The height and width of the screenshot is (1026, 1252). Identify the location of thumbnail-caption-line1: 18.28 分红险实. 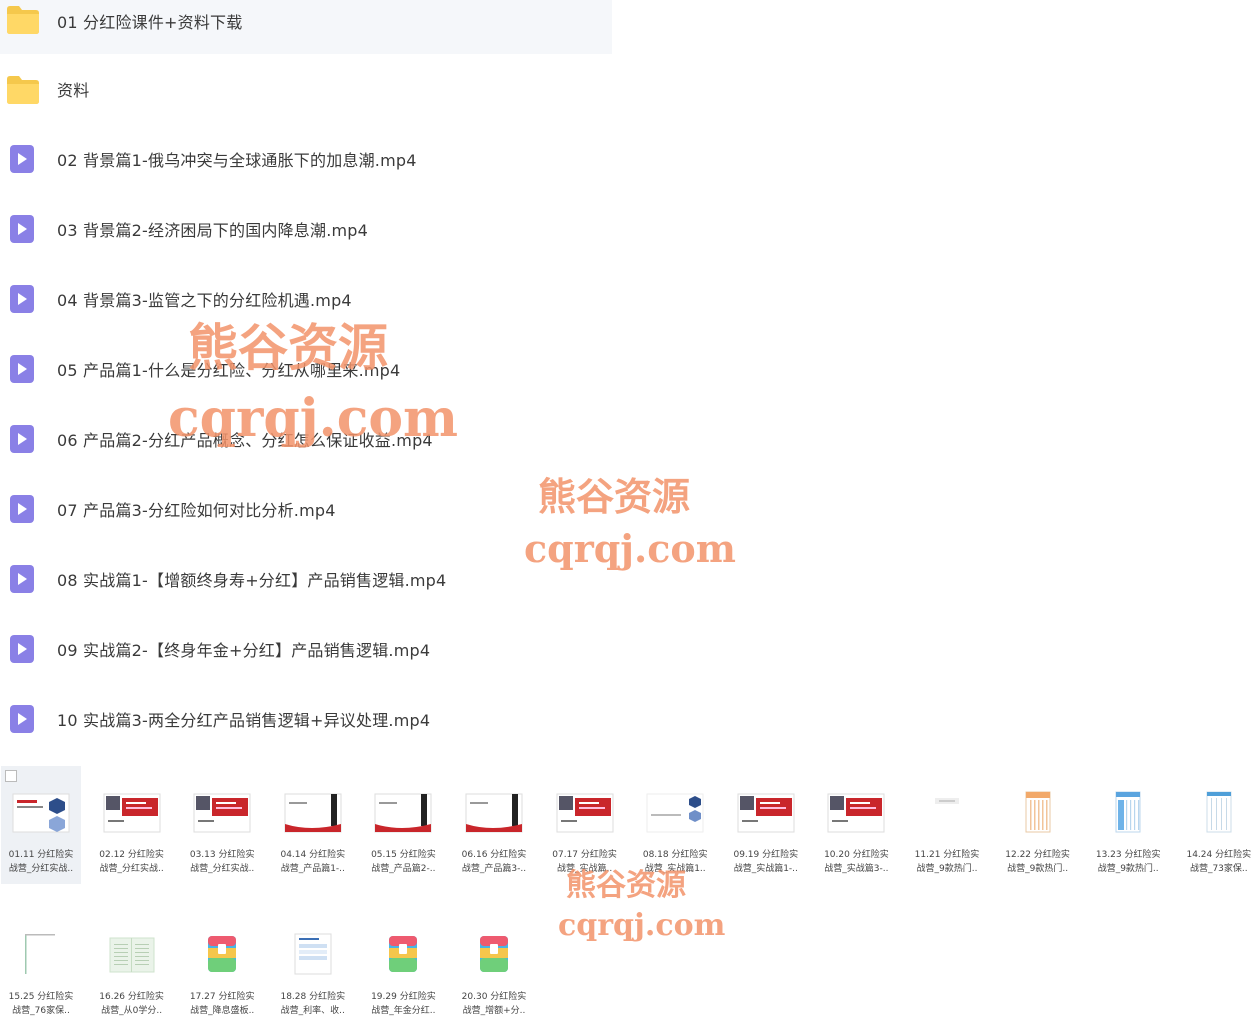
(313, 997).